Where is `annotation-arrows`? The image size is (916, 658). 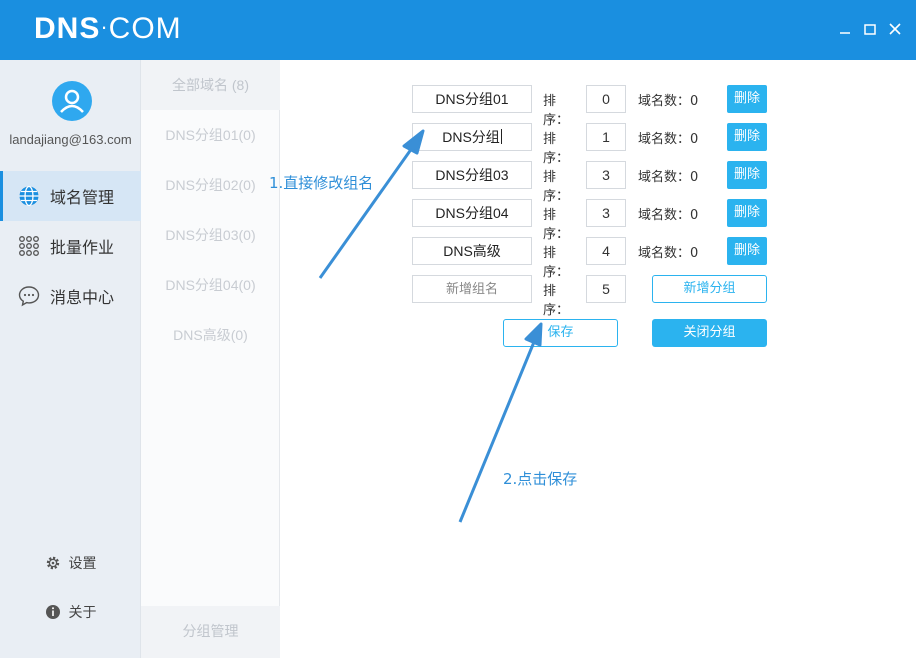 annotation-arrows is located at coordinates (430, 326).